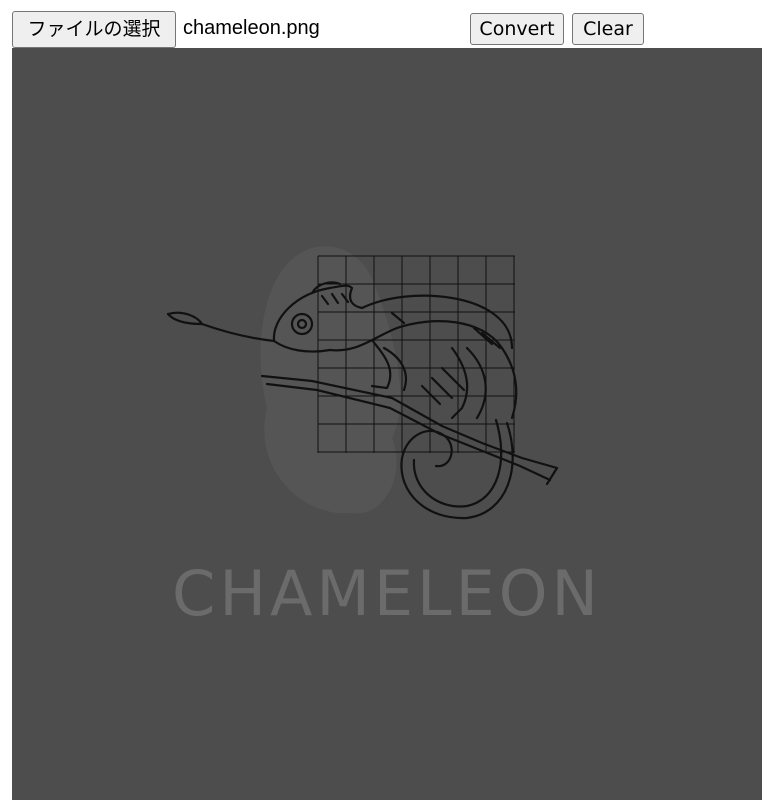 The width and height of the screenshot is (769, 808). What do you see at coordinates (608, 29) in the screenshot?
I see `clear-button: Clear` at bounding box center [608, 29].